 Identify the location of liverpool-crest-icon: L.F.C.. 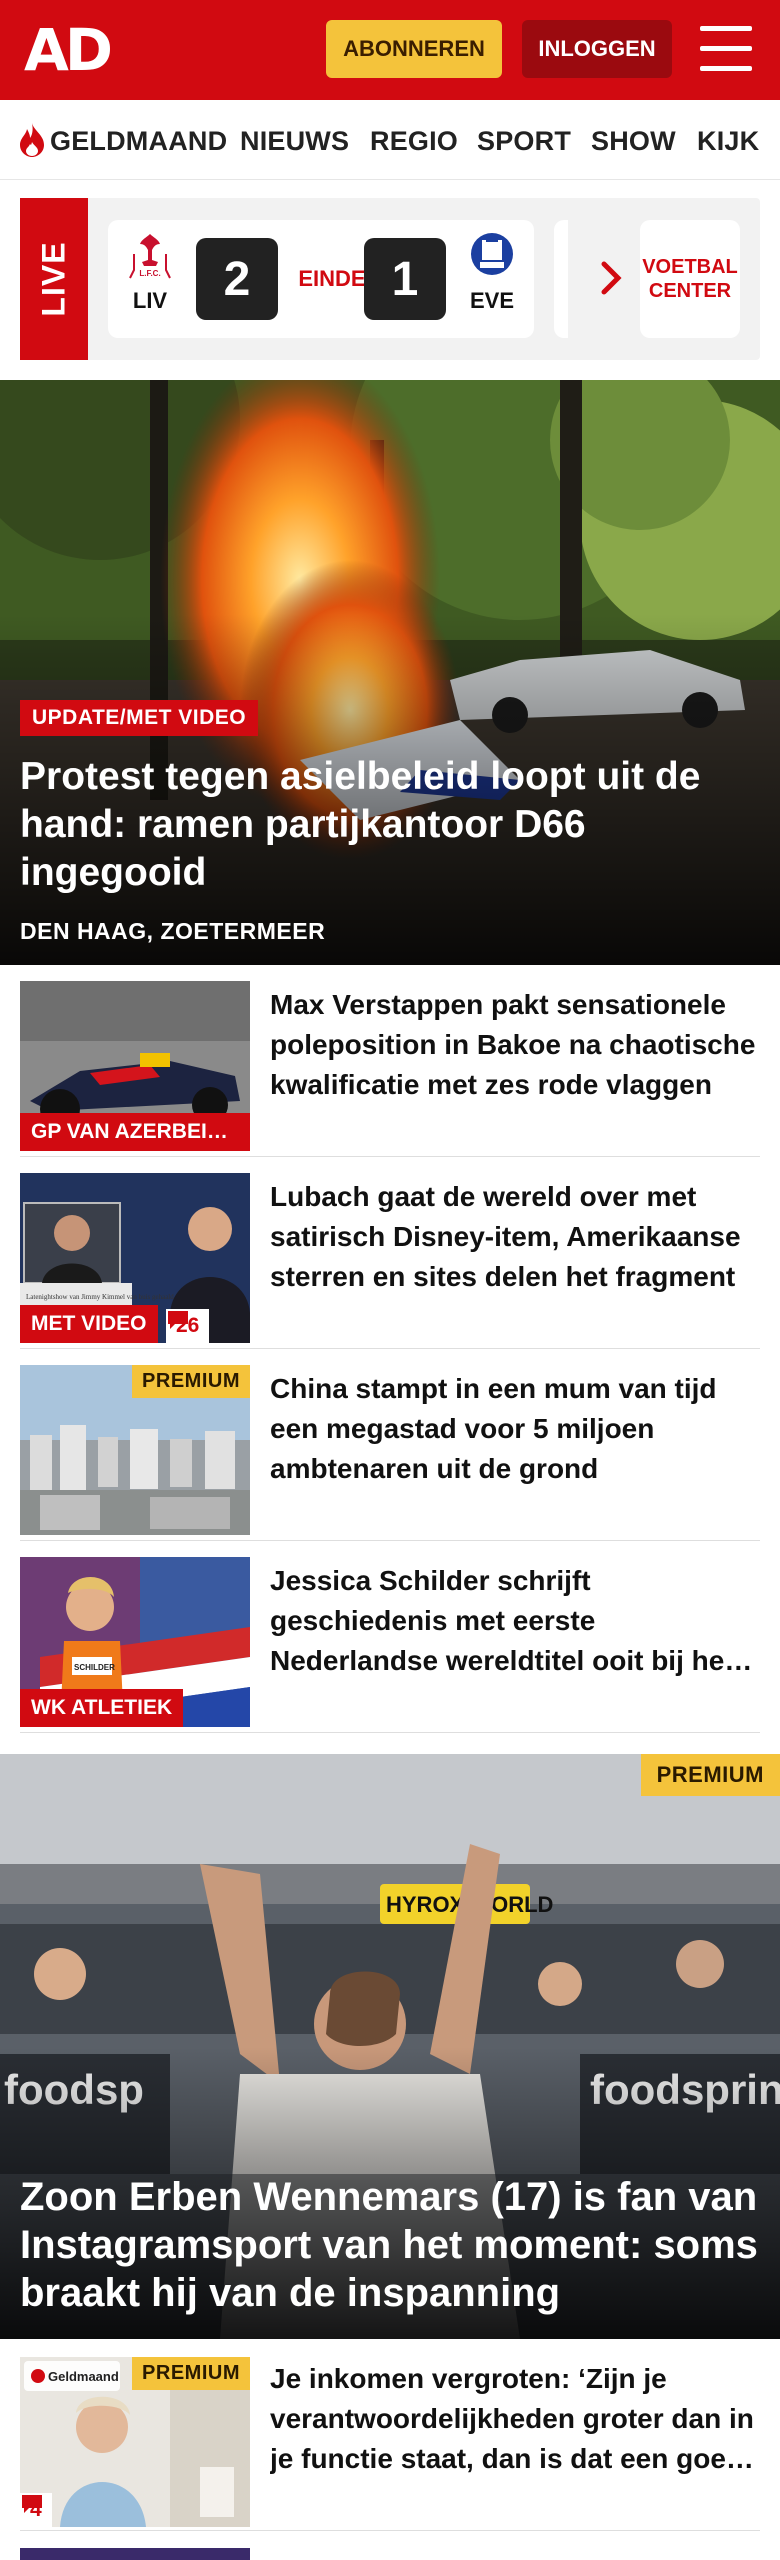
(150, 256).